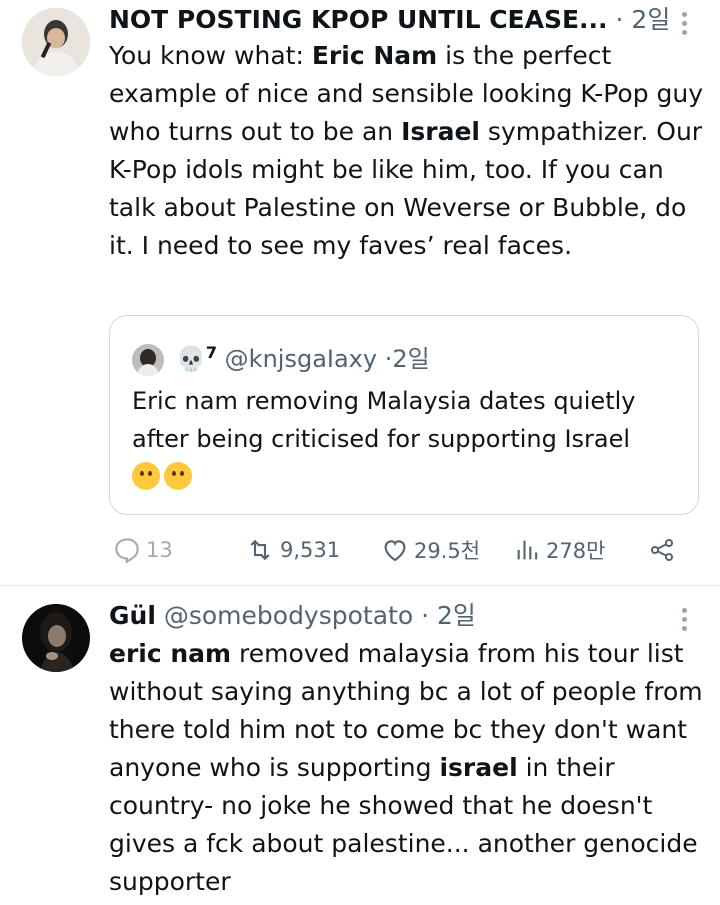 This screenshot has width=720, height=905. What do you see at coordinates (360, 550) in the screenshot?
I see `action-bar: 13 9,531 29.5천 278만` at bounding box center [360, 550].